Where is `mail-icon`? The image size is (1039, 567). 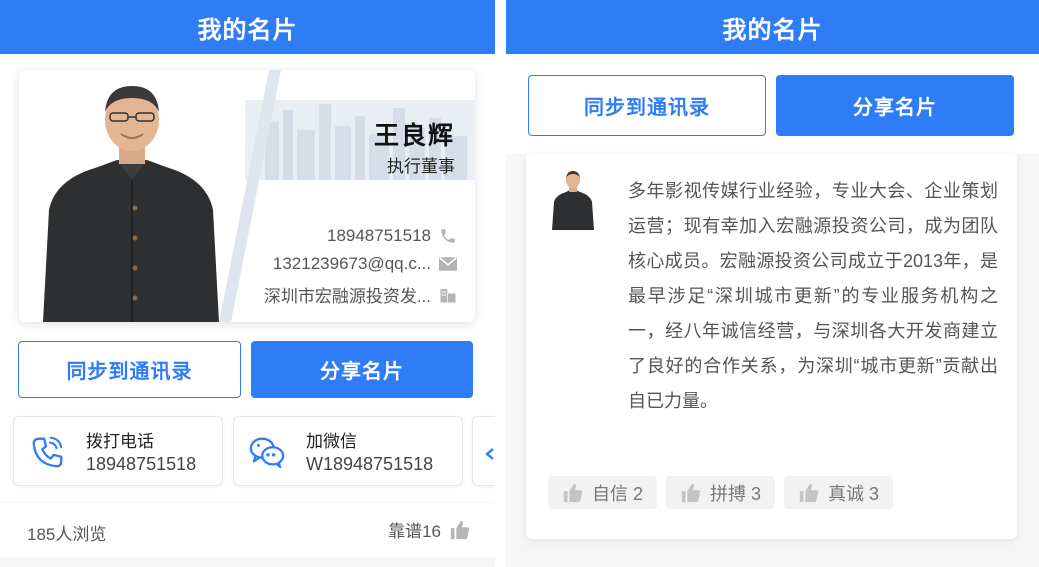
mail-icon is located at coordinates (448, 264).